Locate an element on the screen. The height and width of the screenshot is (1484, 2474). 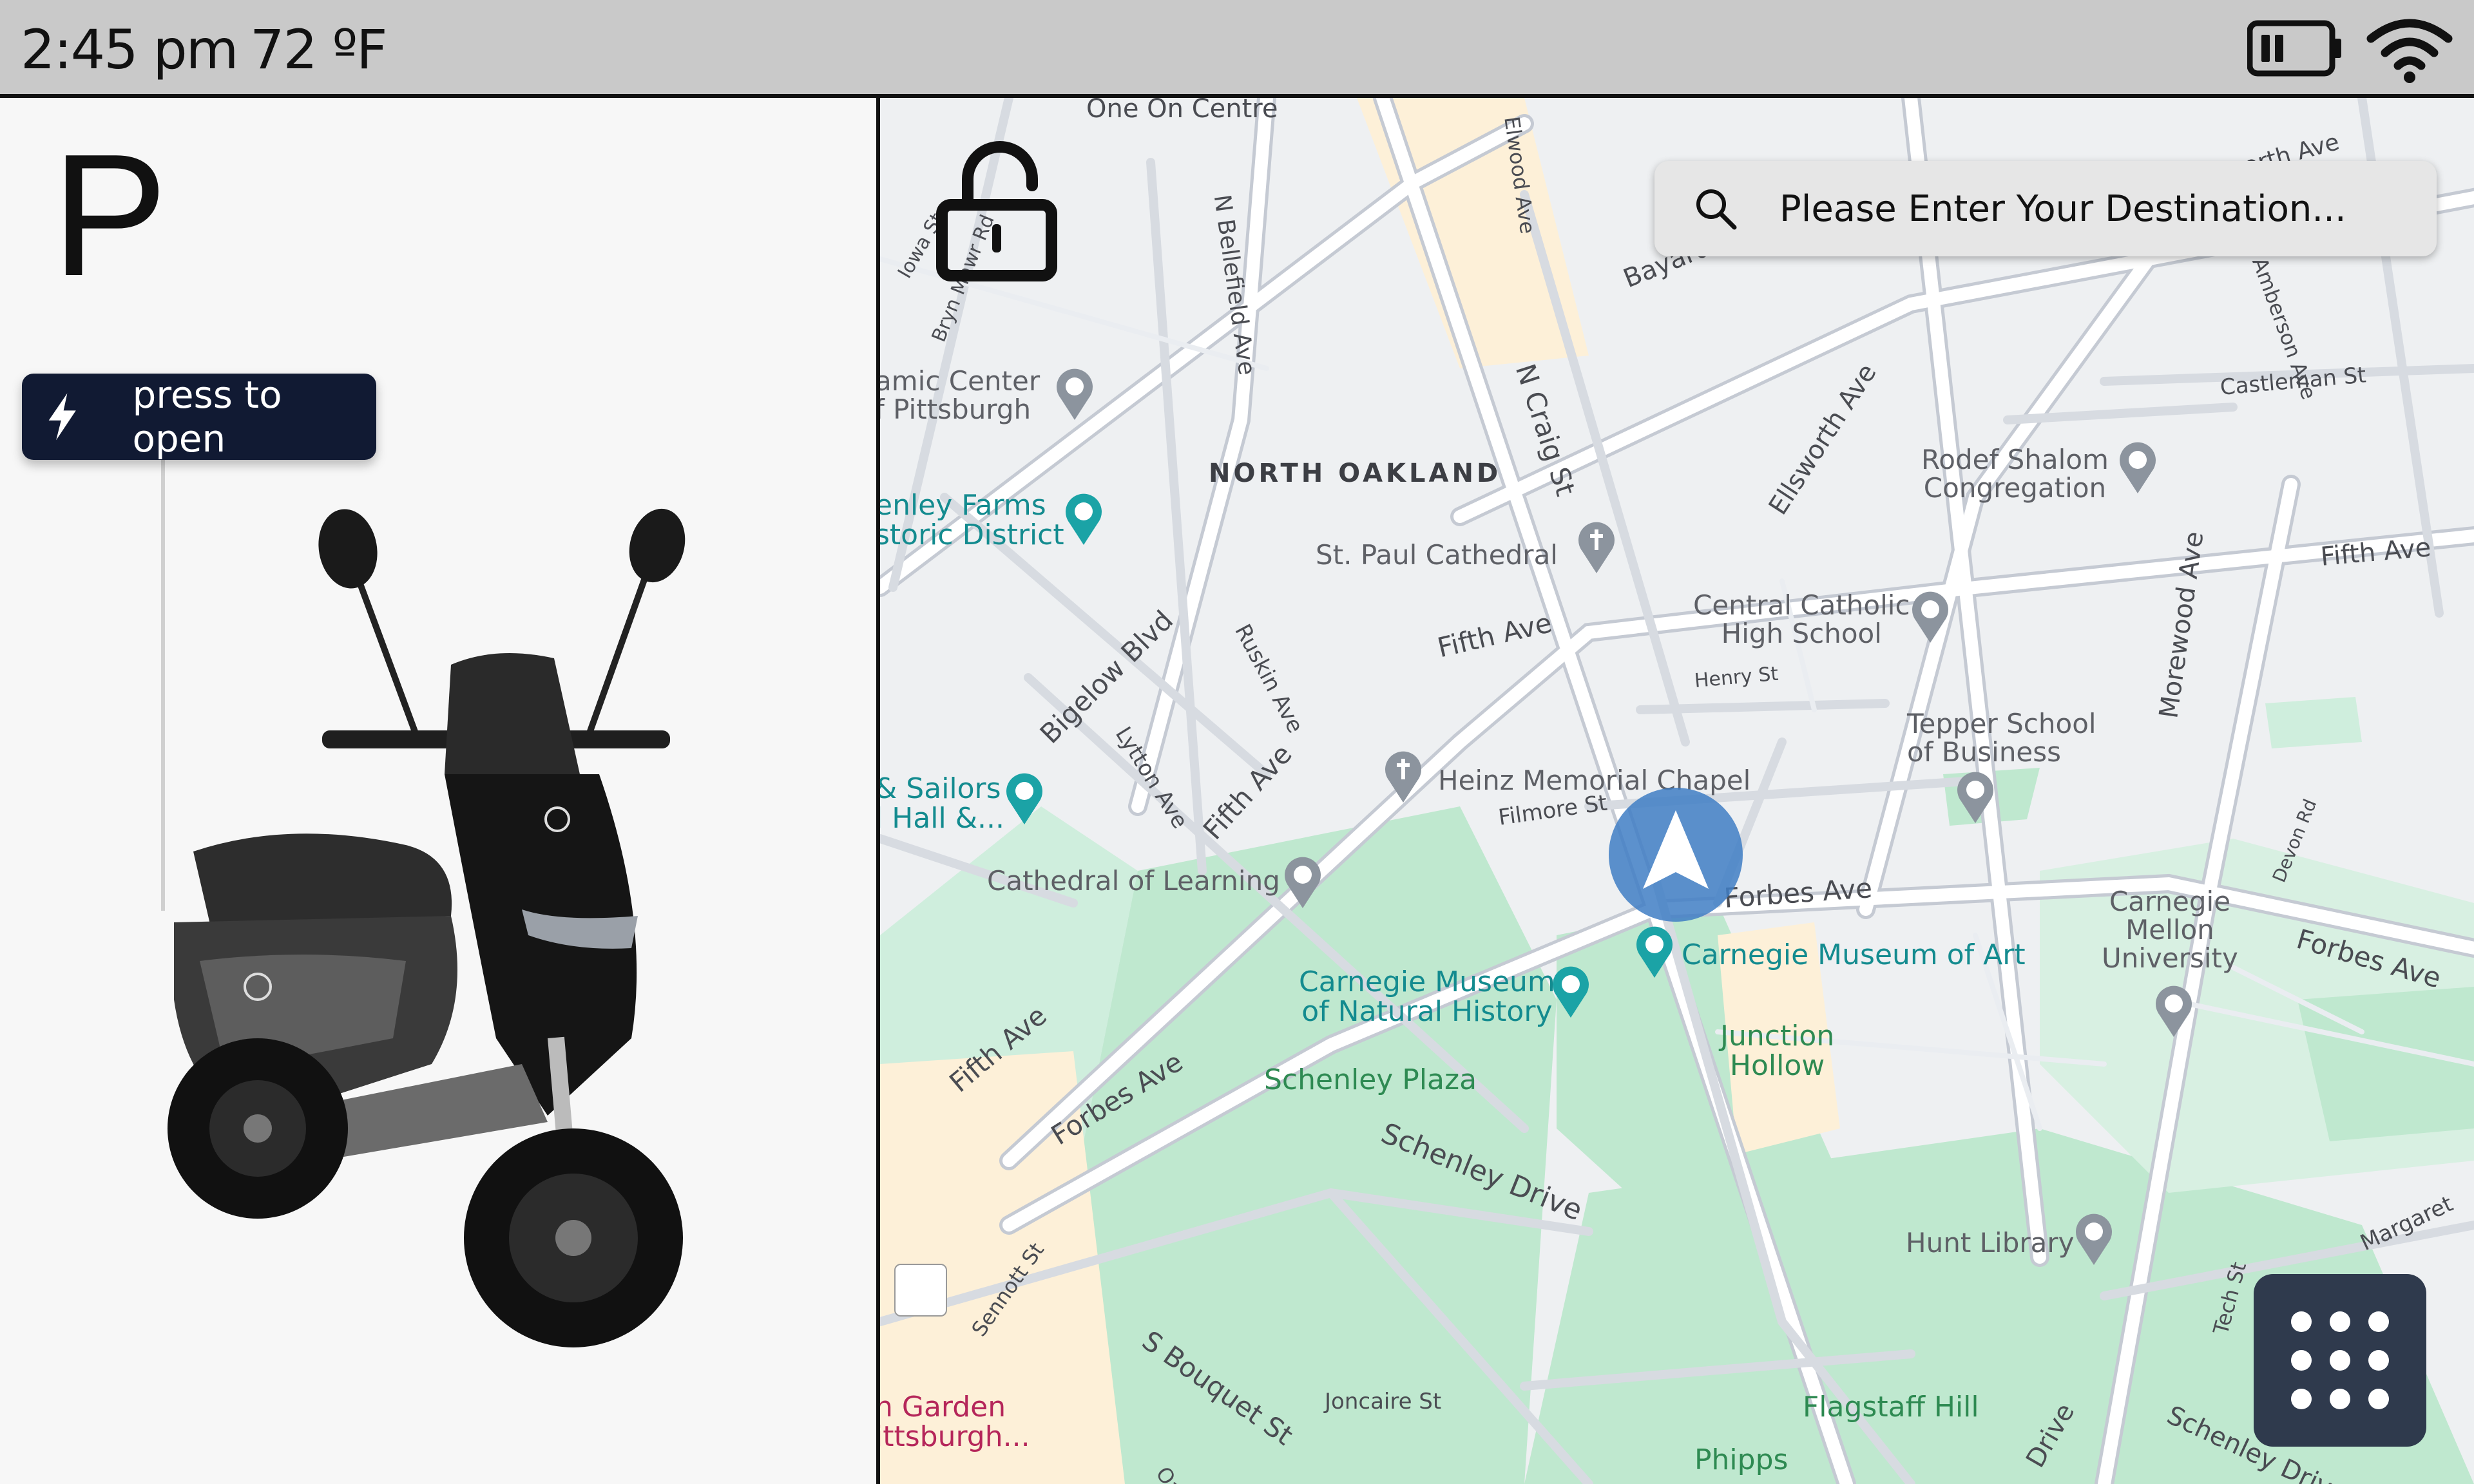
status-bar: 2:45 pm 72 ºF is located at coordinates (1237, 49).